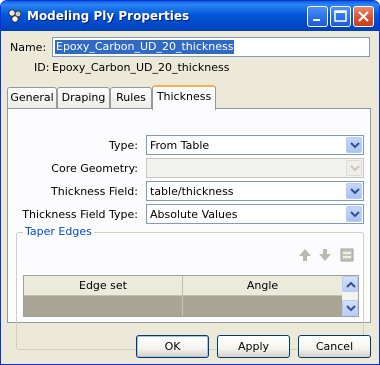 The image size is (380, 365). What do you see at coordinates (145, 47) in the screenshot?
I see `name-field-value: Epoxy_Carbon_UD_20_thickness` at bounding box center [145, 47].